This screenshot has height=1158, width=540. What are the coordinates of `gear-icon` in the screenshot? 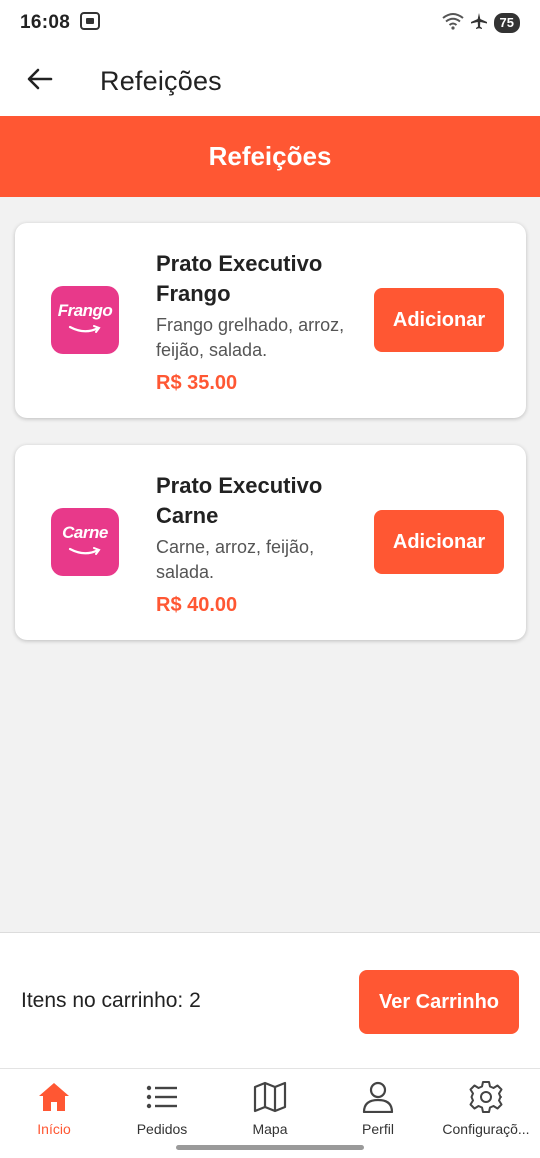 It's located at (486, 1097).